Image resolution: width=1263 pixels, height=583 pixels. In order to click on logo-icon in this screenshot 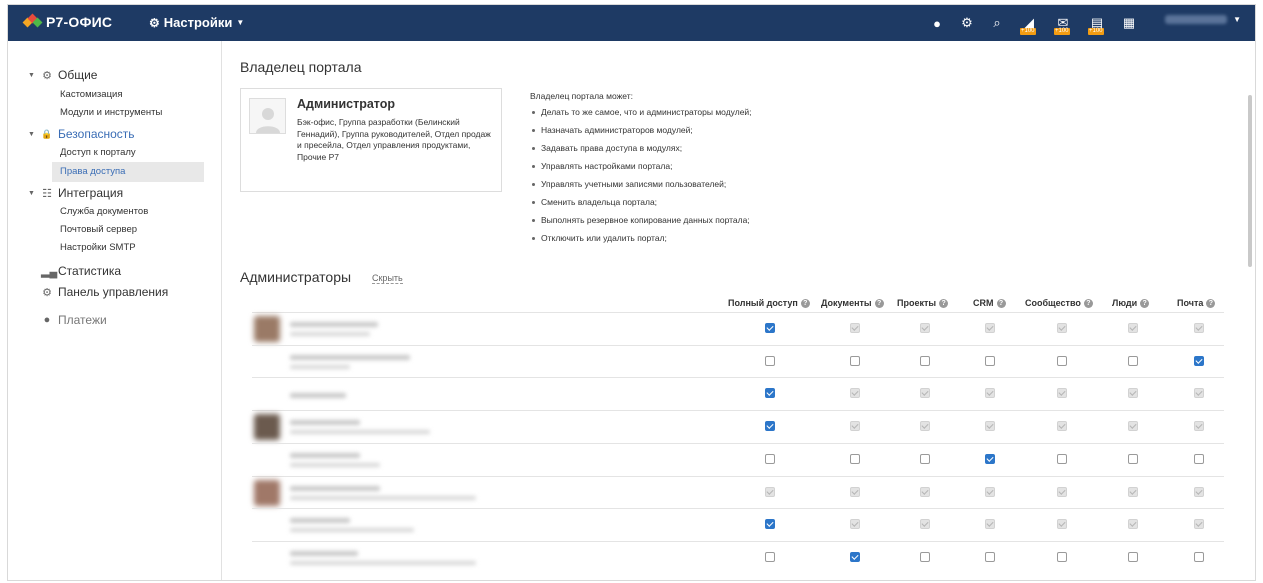, I will do `click(32, 21)`.